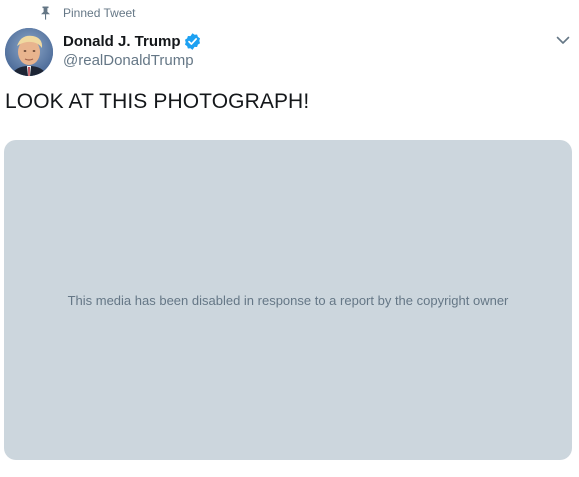 The height and width of the screenshot is (477, 579). What do you see at coordinates (29, 52) in the screenshot?
I see `avatar` at bounding box center [29, 52].